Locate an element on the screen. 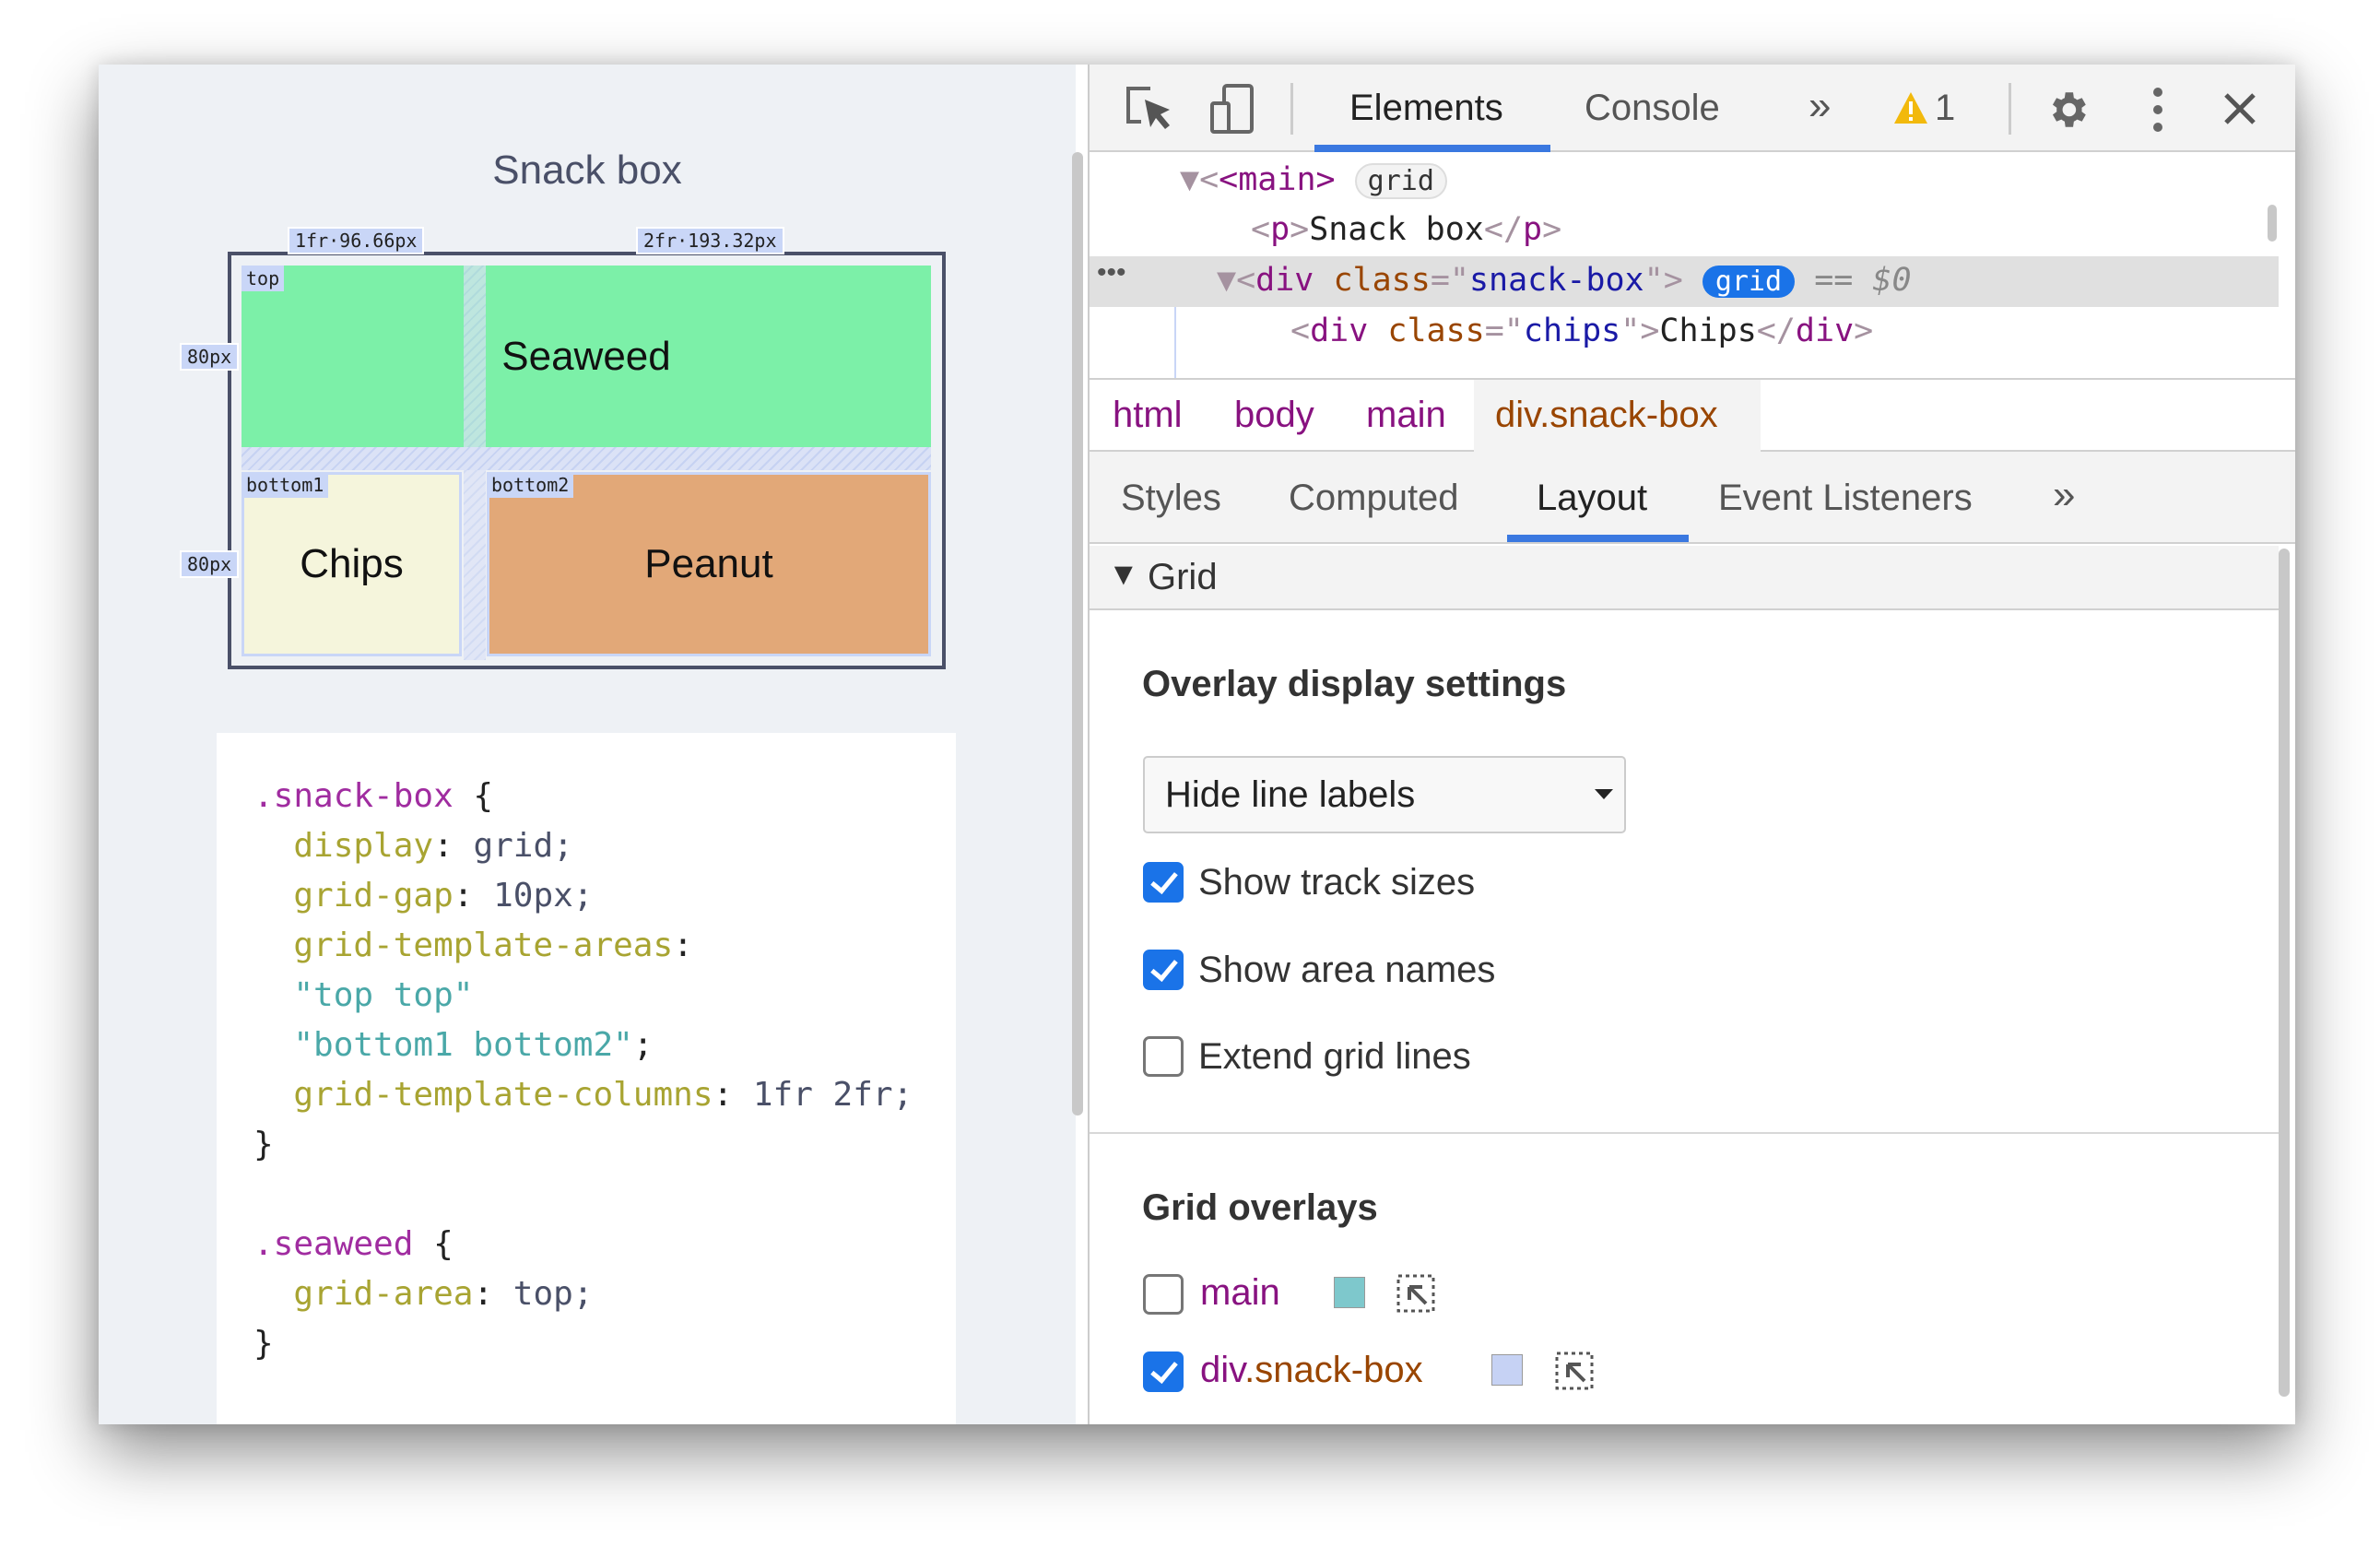 The height and width of the screenshot is (1558, 2380). grid-overlays-heading: Grid overlays is located at coordinates (1260, 1207).